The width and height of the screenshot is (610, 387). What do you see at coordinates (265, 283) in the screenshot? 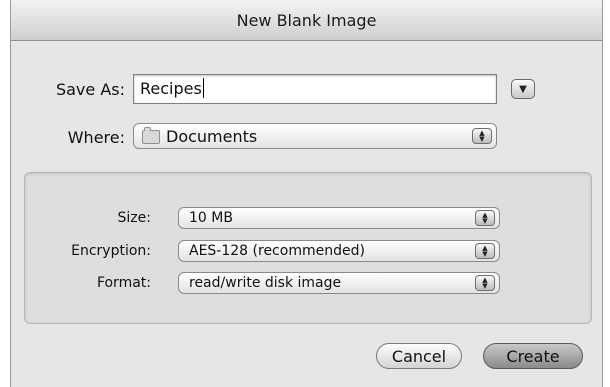
I see `format-value: read/write disk image` at bounding box center [265, 283].